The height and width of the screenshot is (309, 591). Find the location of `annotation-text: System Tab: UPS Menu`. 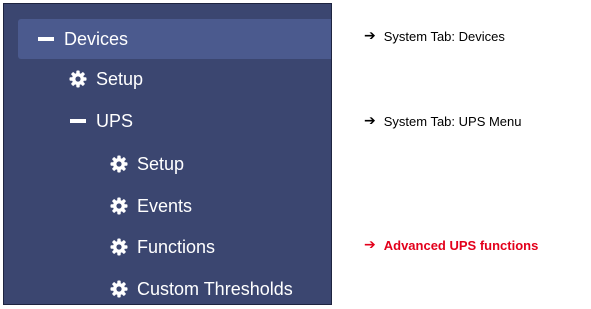

annotation-text: System Tab: UPS Menu is located at coordinates (452, 121).